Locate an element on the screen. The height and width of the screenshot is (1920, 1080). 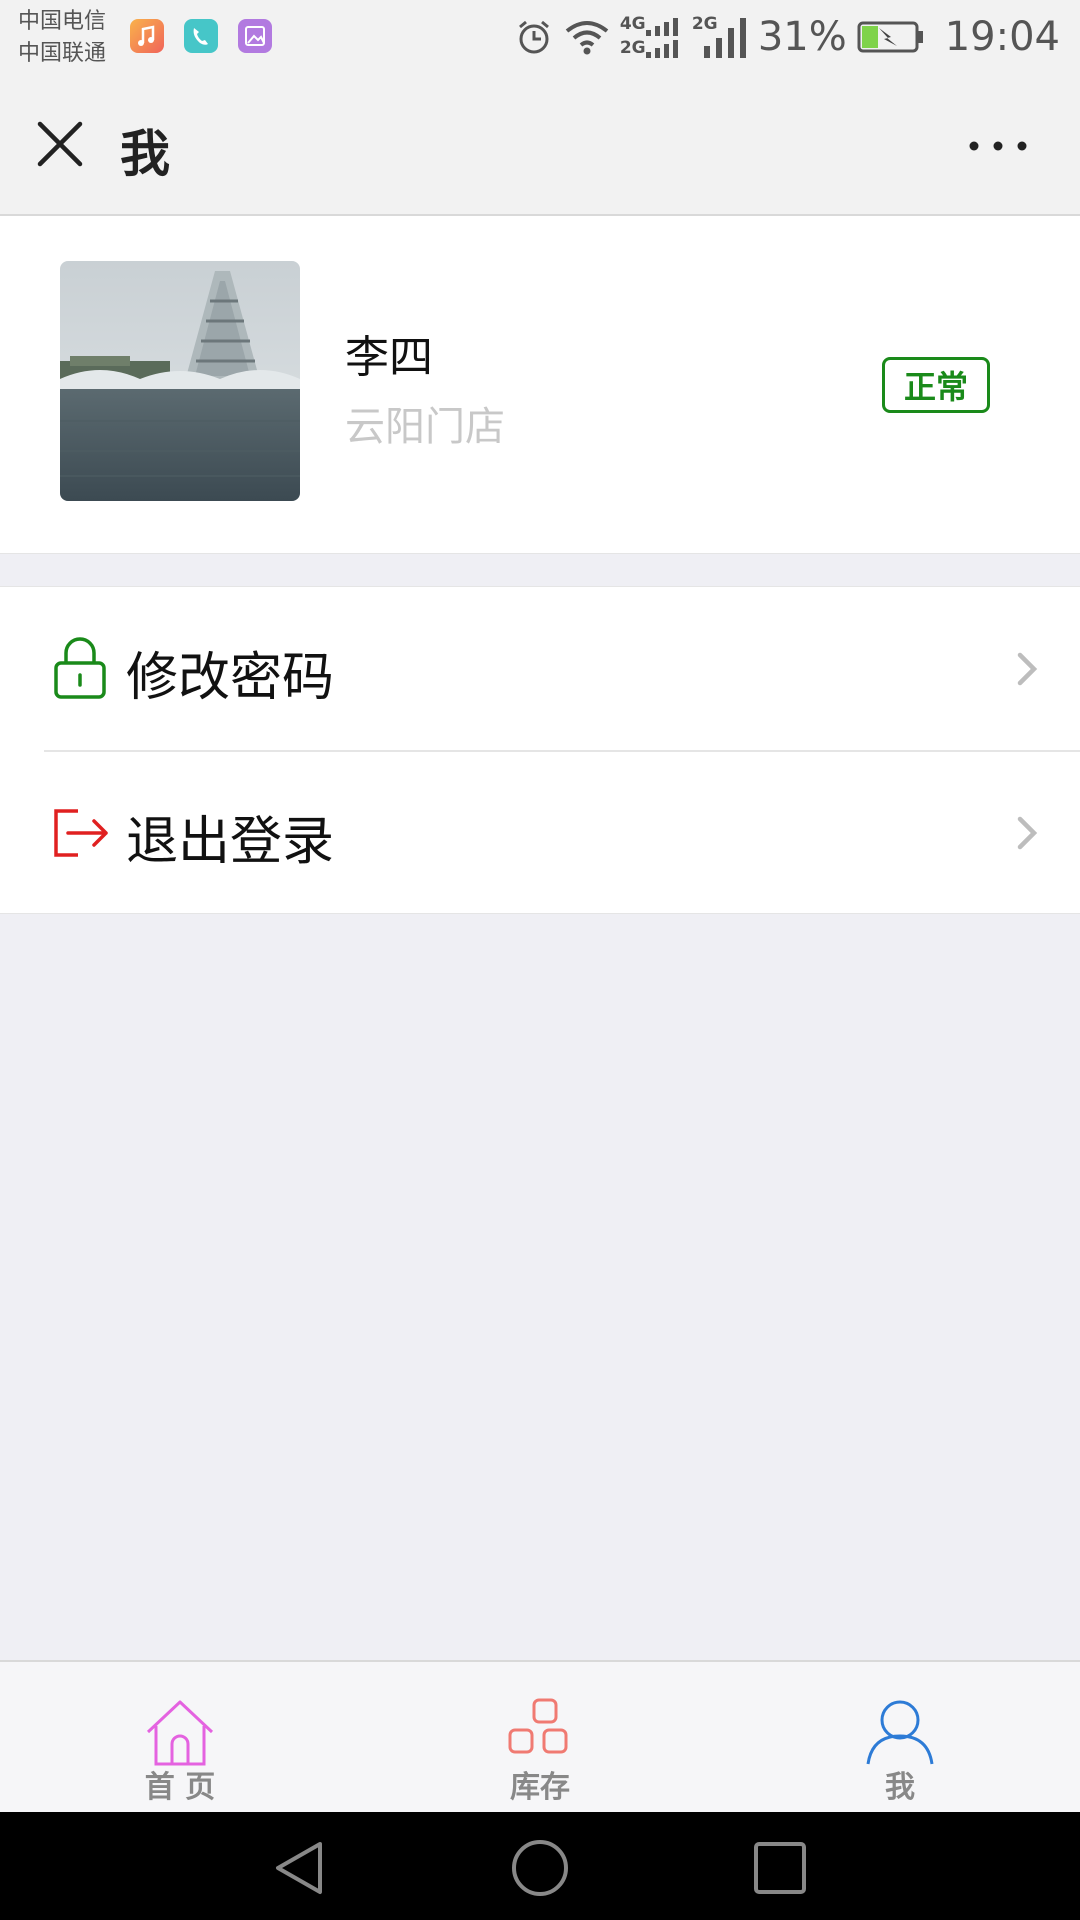
avatar is located at coordinates (180, 381).